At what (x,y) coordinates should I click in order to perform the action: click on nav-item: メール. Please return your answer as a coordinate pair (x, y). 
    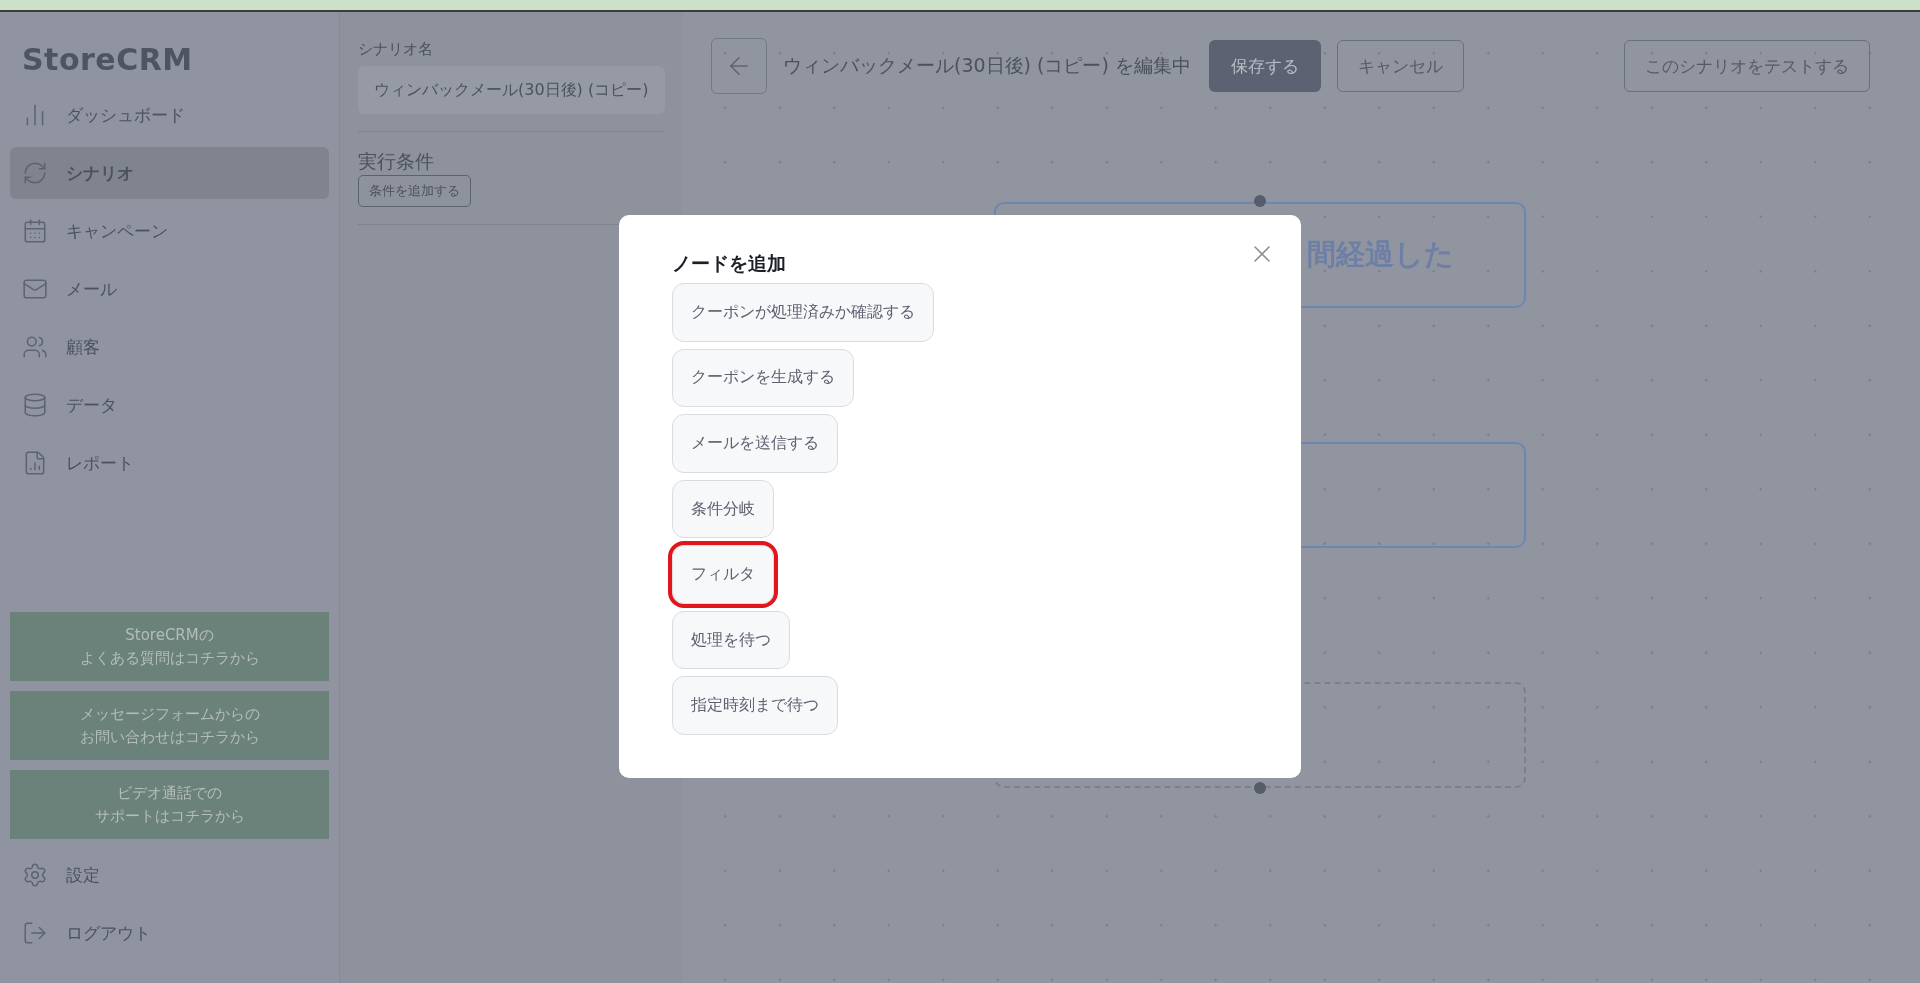
    Looking at the image, I should click on (169, 289).